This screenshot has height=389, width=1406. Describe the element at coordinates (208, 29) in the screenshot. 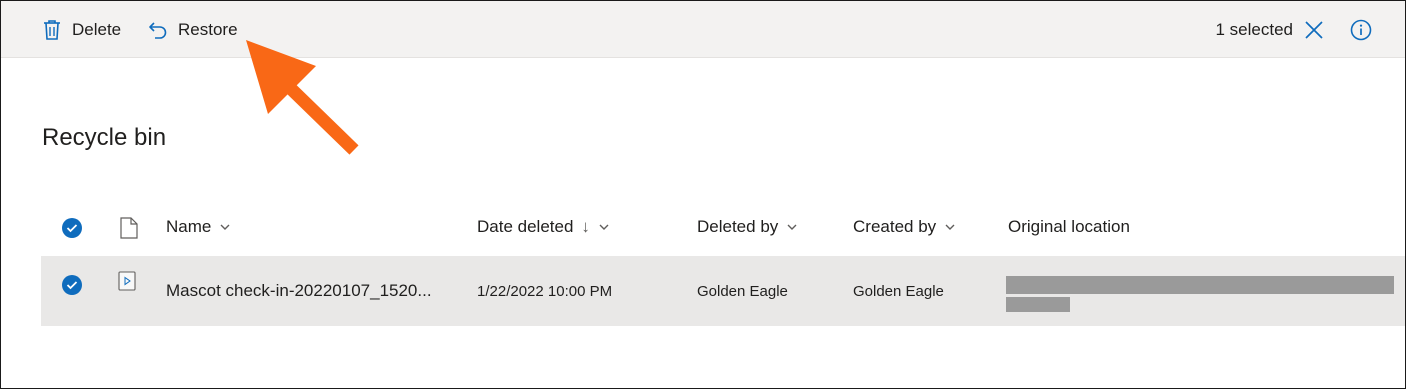

I see `restore-label: Restore` at that location.